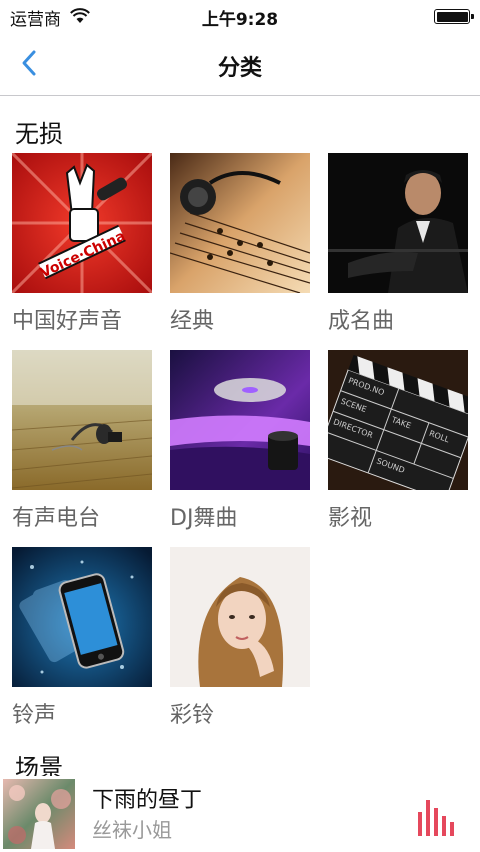 The height and width of the screenshot is (852, 480). I want to click on battery-nub, so click(472, 16).